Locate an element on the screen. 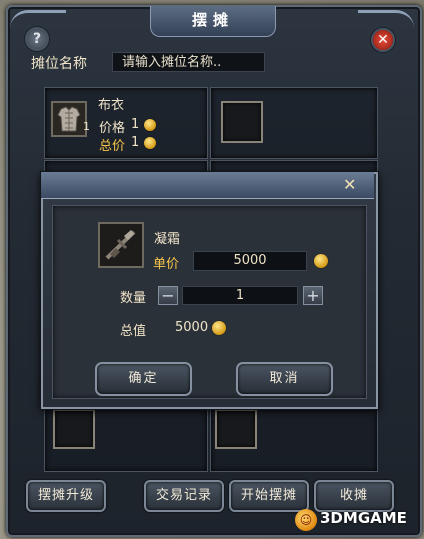  help-icon: ? is located at coordinates (37, 39).